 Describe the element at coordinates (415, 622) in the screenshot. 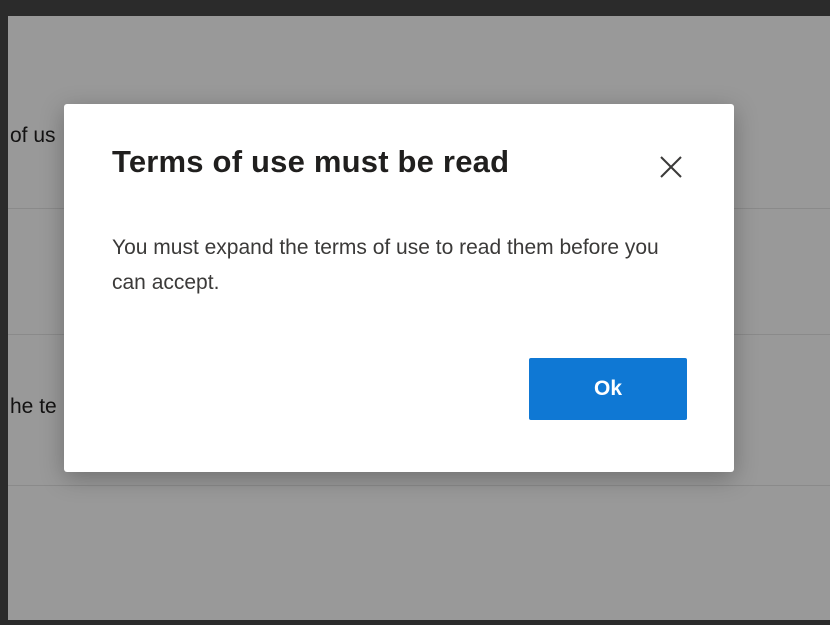

I see `window-bottom-border` at that location.